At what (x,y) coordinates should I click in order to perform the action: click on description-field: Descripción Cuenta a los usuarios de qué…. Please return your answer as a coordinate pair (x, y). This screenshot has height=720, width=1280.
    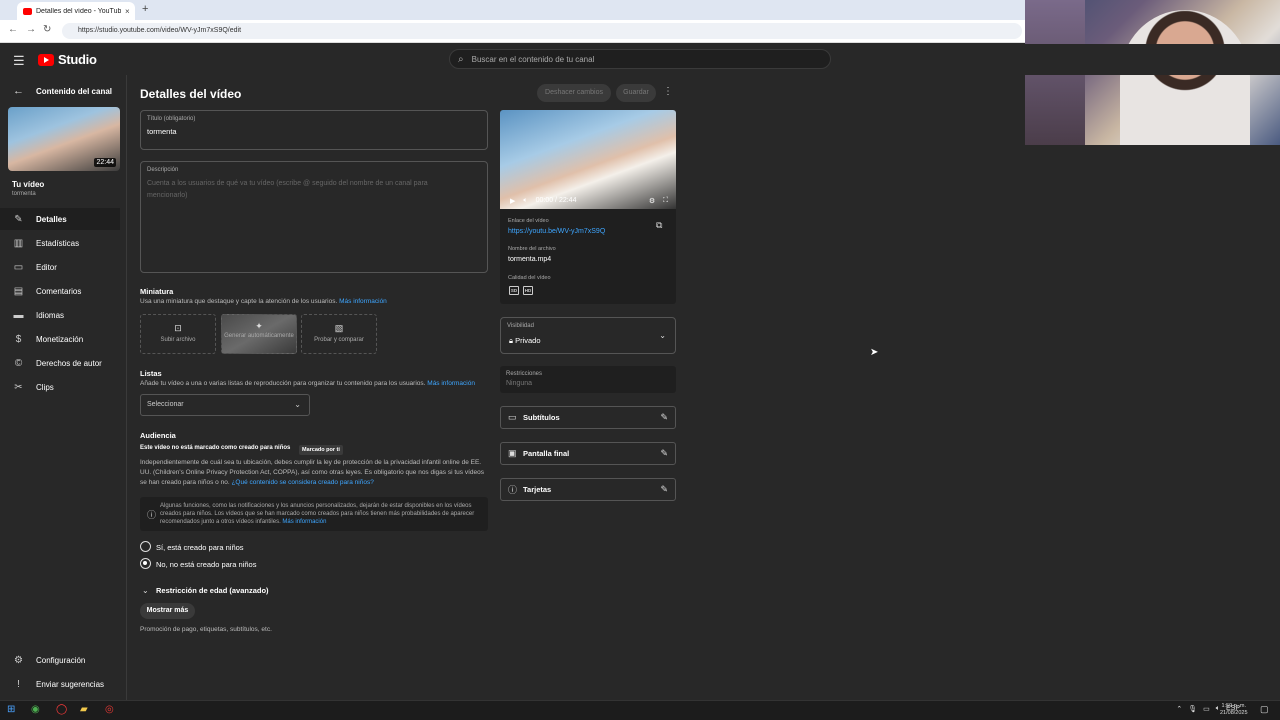
    Looking at the image, I should click on (314, 217).